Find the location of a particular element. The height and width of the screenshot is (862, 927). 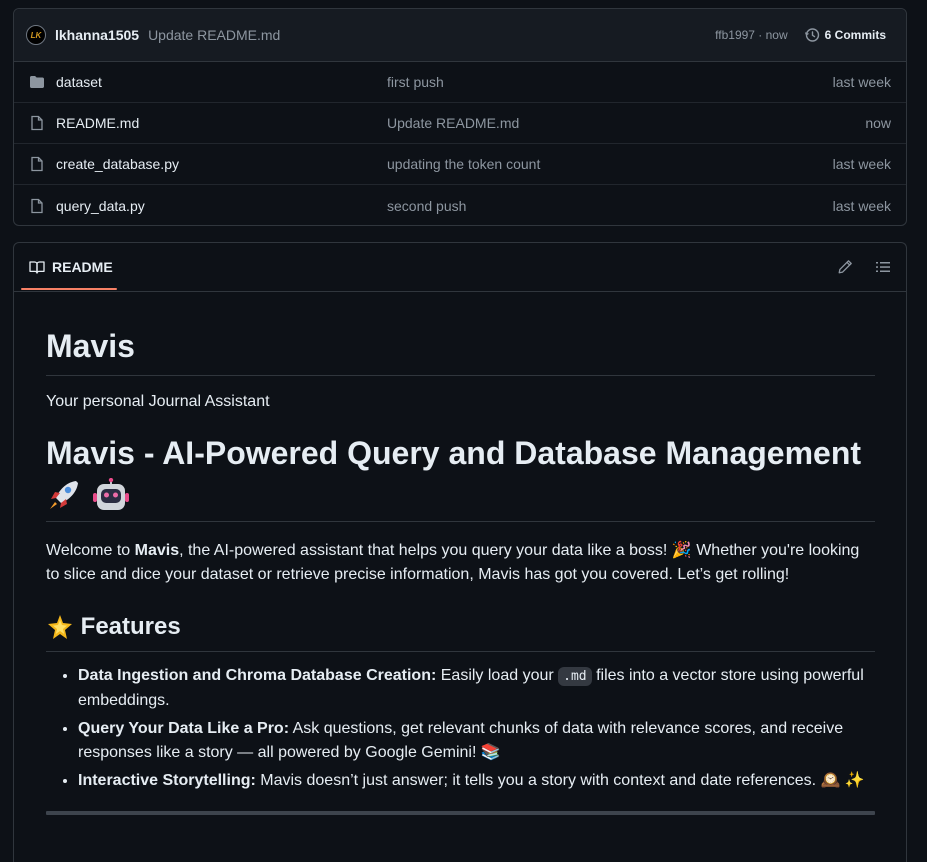

intro-bold: Mavis is located at coordinates (157, 550).